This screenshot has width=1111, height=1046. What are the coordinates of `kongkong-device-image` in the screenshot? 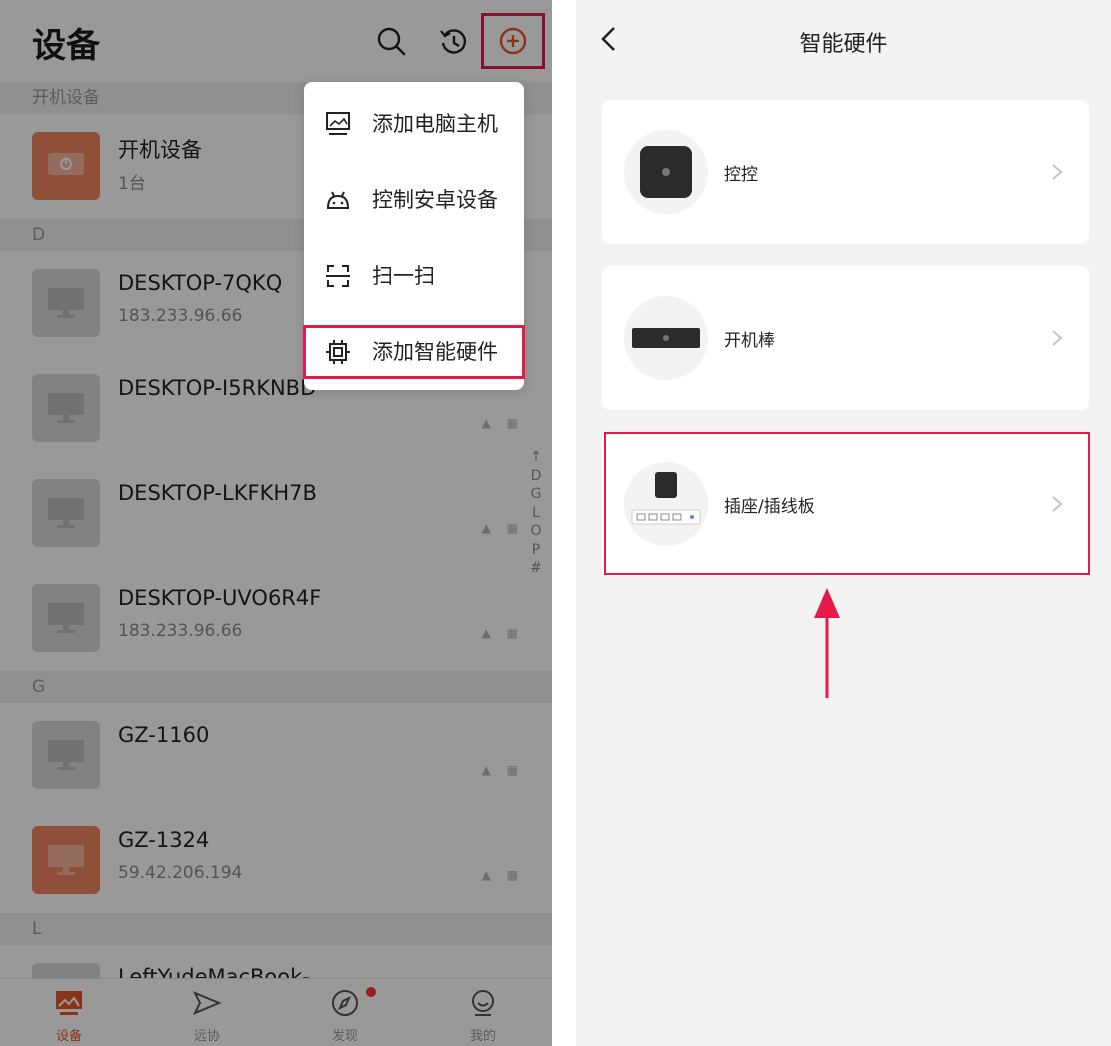 It's located at (666, 172).